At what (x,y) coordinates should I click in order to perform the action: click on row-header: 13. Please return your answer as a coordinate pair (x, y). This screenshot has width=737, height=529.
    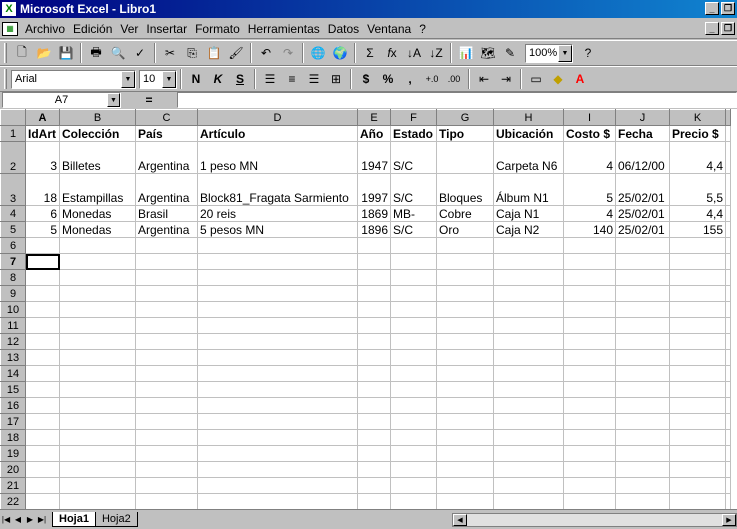
    Looking at the image, I should click on (13, 357).